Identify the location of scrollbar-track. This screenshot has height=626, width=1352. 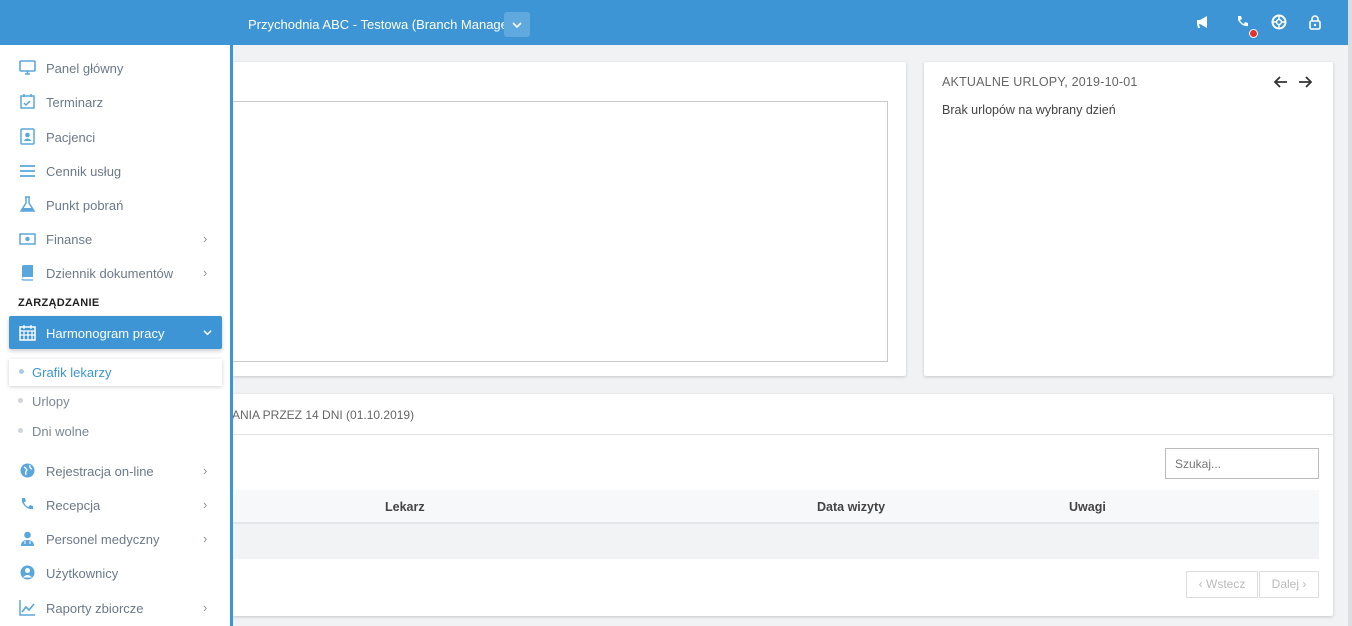
(1350, 313).